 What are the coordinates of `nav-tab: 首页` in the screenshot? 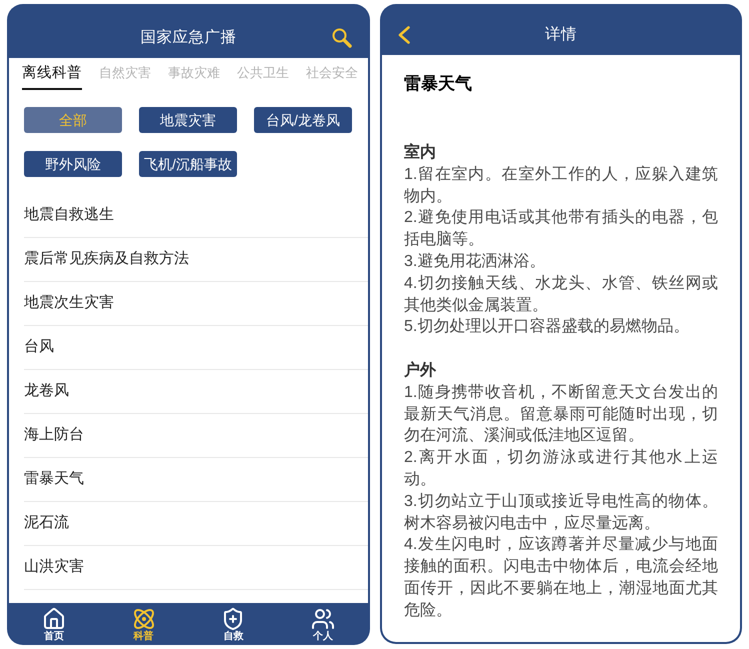 It's located at (54, 624).